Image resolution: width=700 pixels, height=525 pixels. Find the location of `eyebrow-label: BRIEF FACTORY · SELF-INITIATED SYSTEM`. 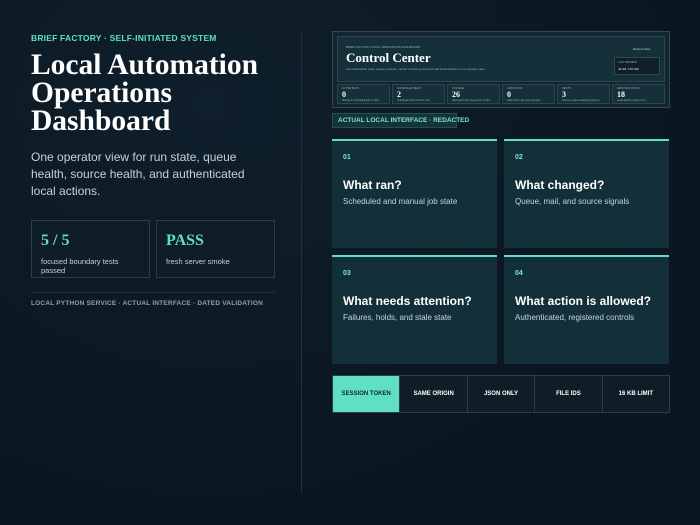

eyebrow-label: BRIEF FACTORY · SELF-INITIATED SYSTEM is located at coordinates (124, 38).